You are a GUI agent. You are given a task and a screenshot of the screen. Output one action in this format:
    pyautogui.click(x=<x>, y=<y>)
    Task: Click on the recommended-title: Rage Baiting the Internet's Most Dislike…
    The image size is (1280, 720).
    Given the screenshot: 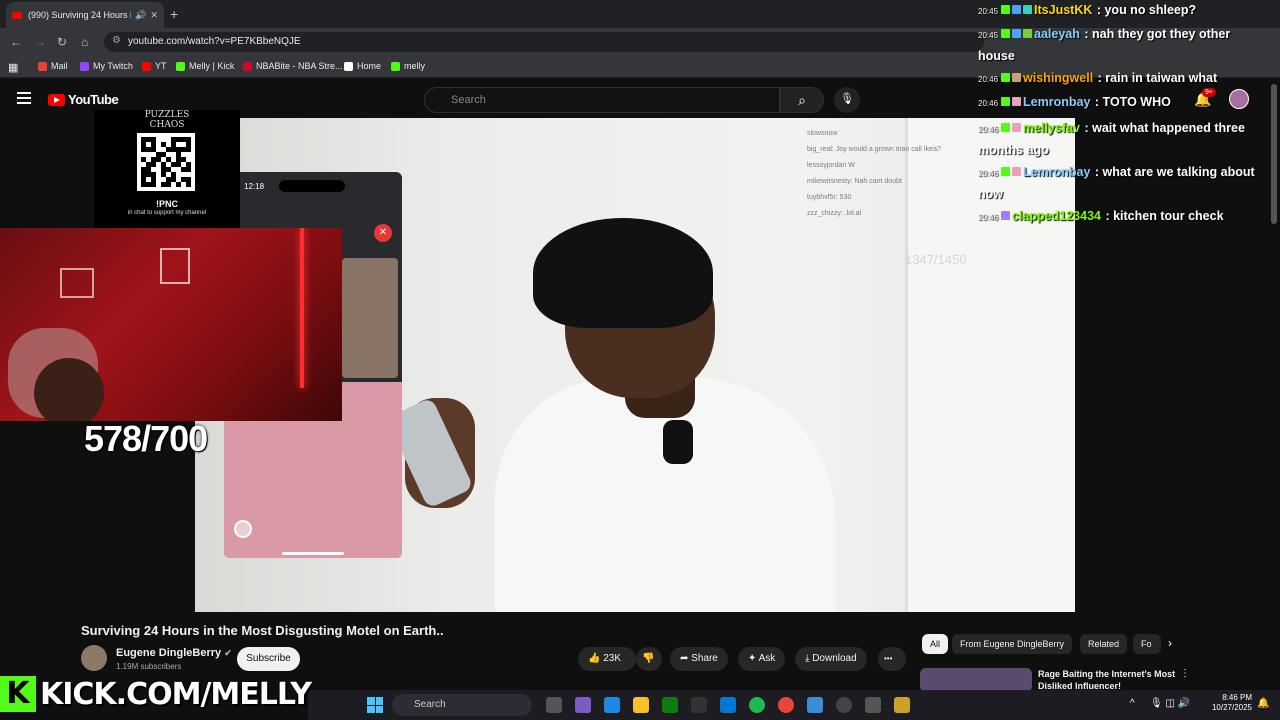 What is the action you would take?
    pyautogui.click(x=1108, y=680)
    